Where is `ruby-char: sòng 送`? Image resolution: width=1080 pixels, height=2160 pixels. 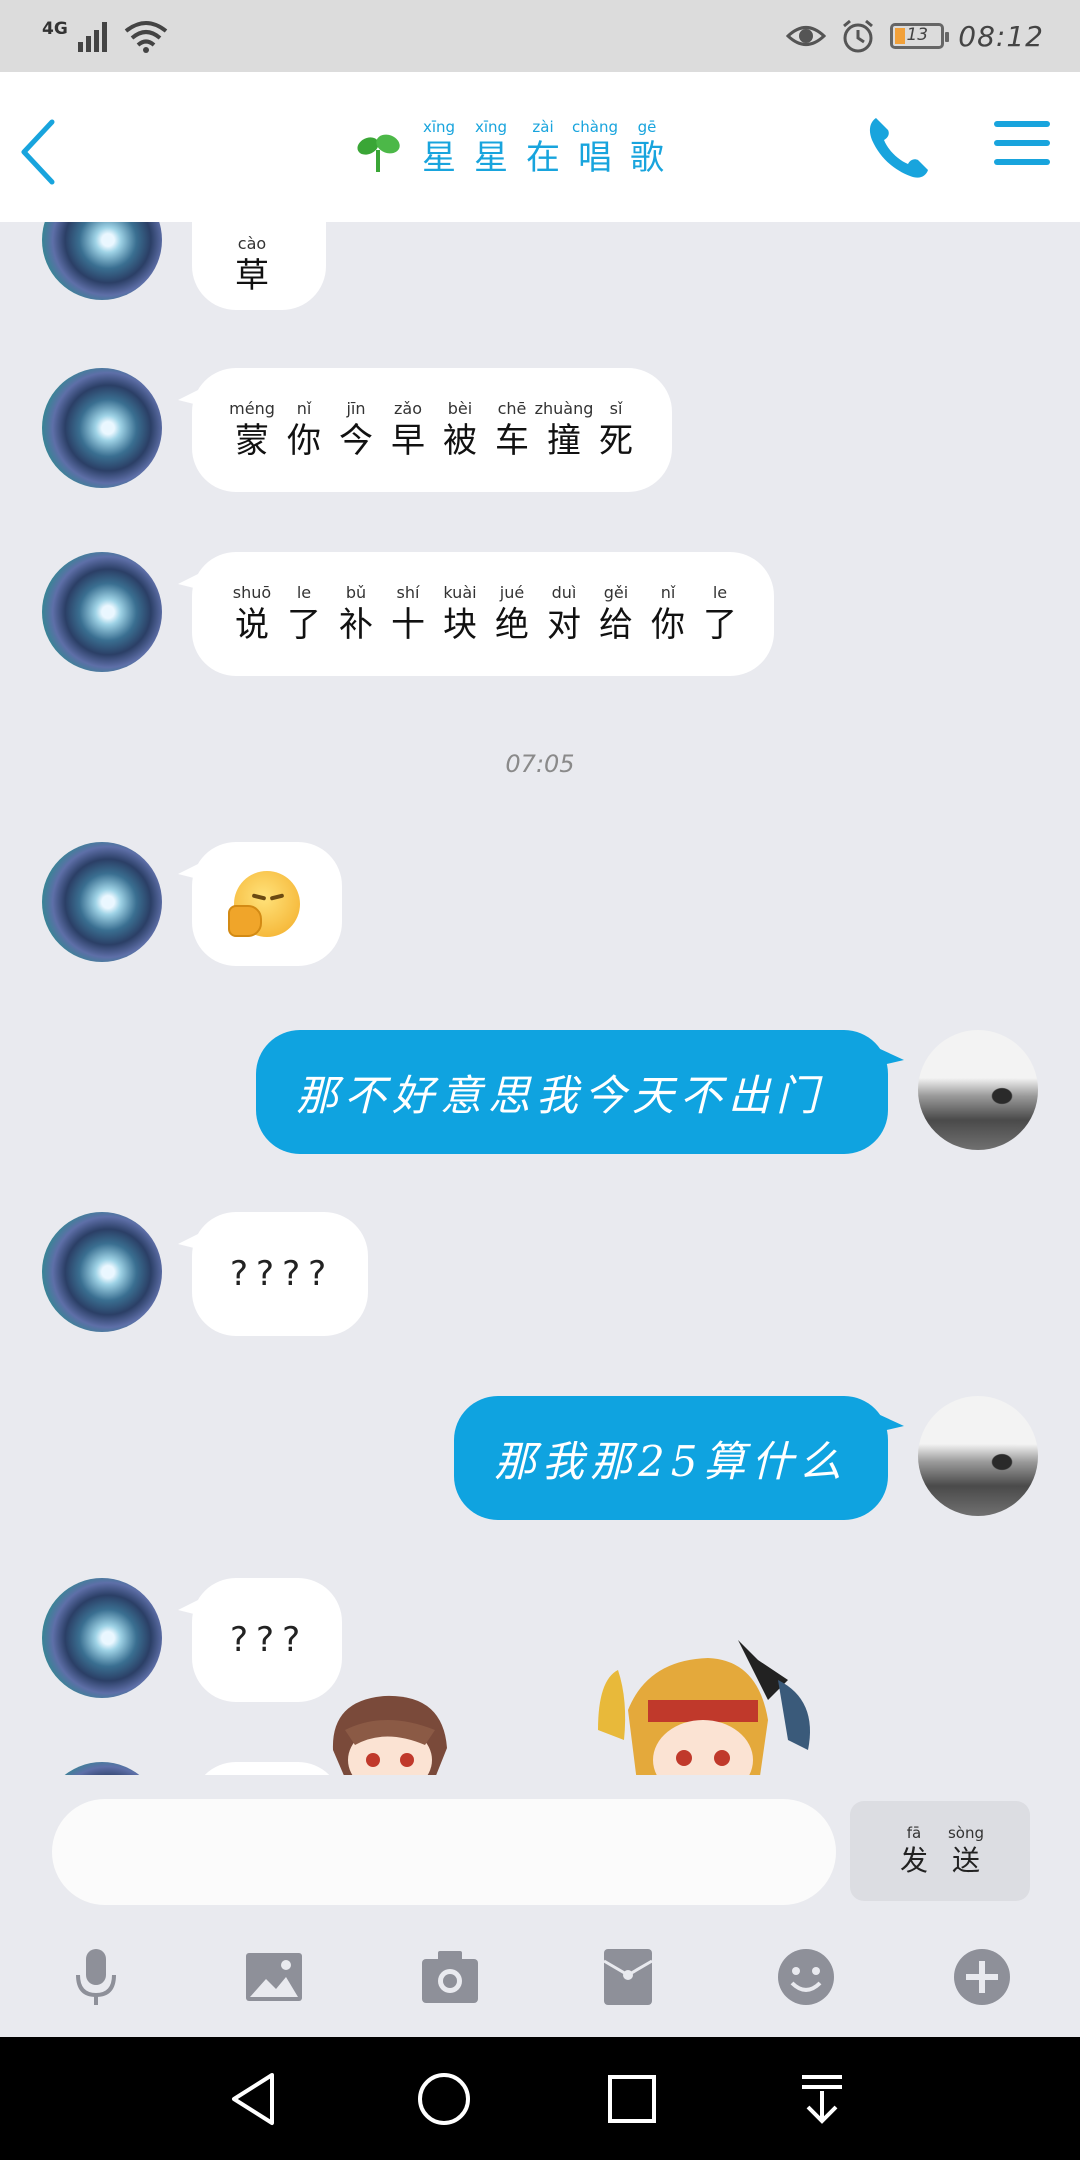 ruby-char: sòng 送 is located at coordinates (966, 1851).